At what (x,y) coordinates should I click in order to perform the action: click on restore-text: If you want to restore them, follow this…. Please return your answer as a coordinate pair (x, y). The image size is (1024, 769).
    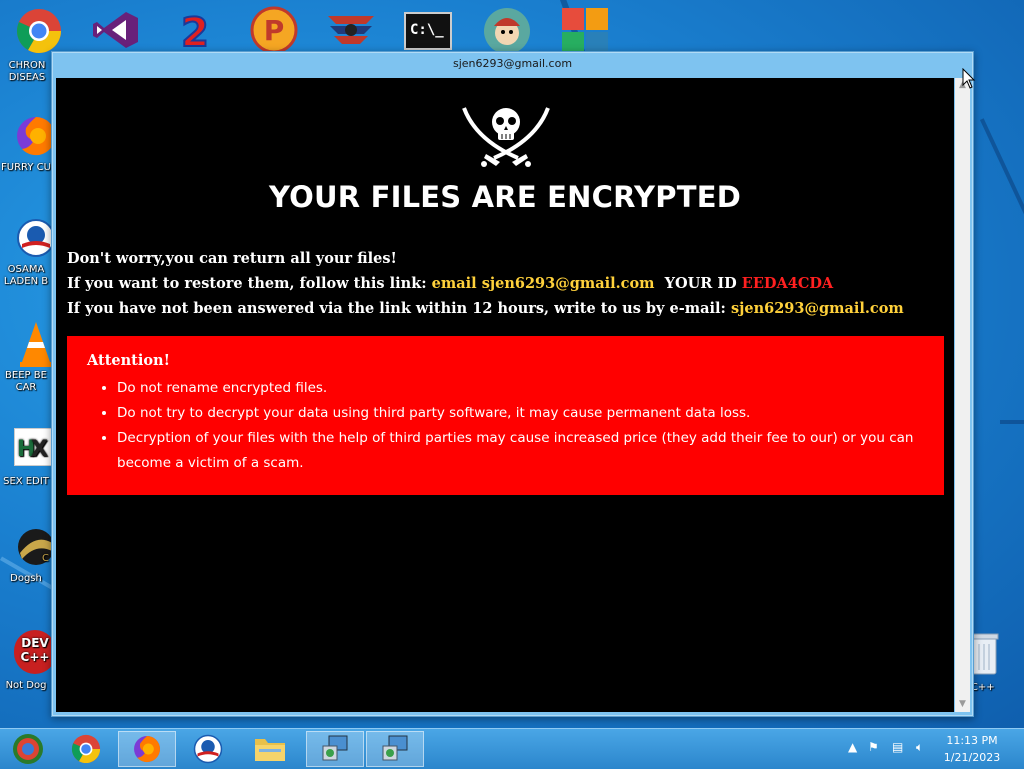
    Looking at the image, I should click on (247, 283).